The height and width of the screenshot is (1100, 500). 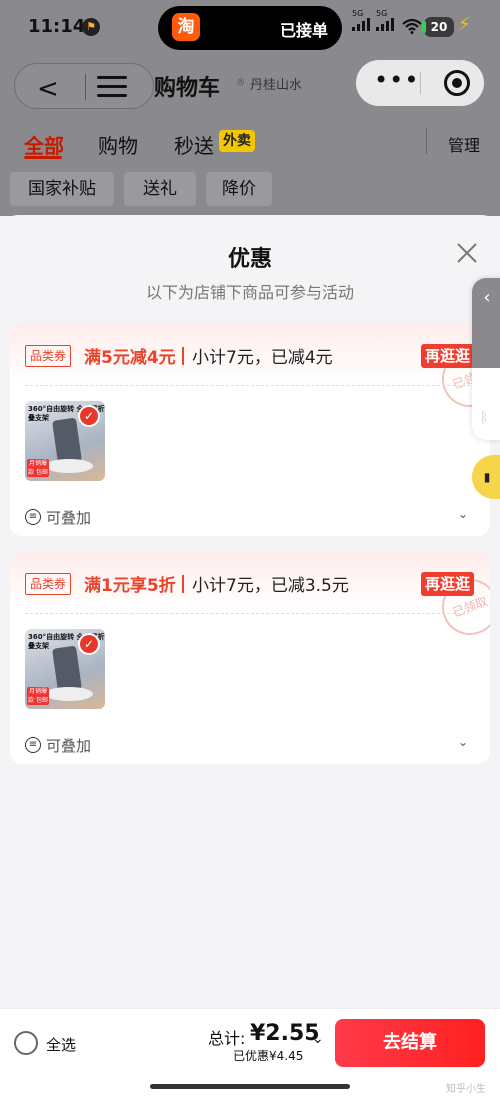 I want to click on charging-bolt-icon: ⚡, so click(x=464, y=24).